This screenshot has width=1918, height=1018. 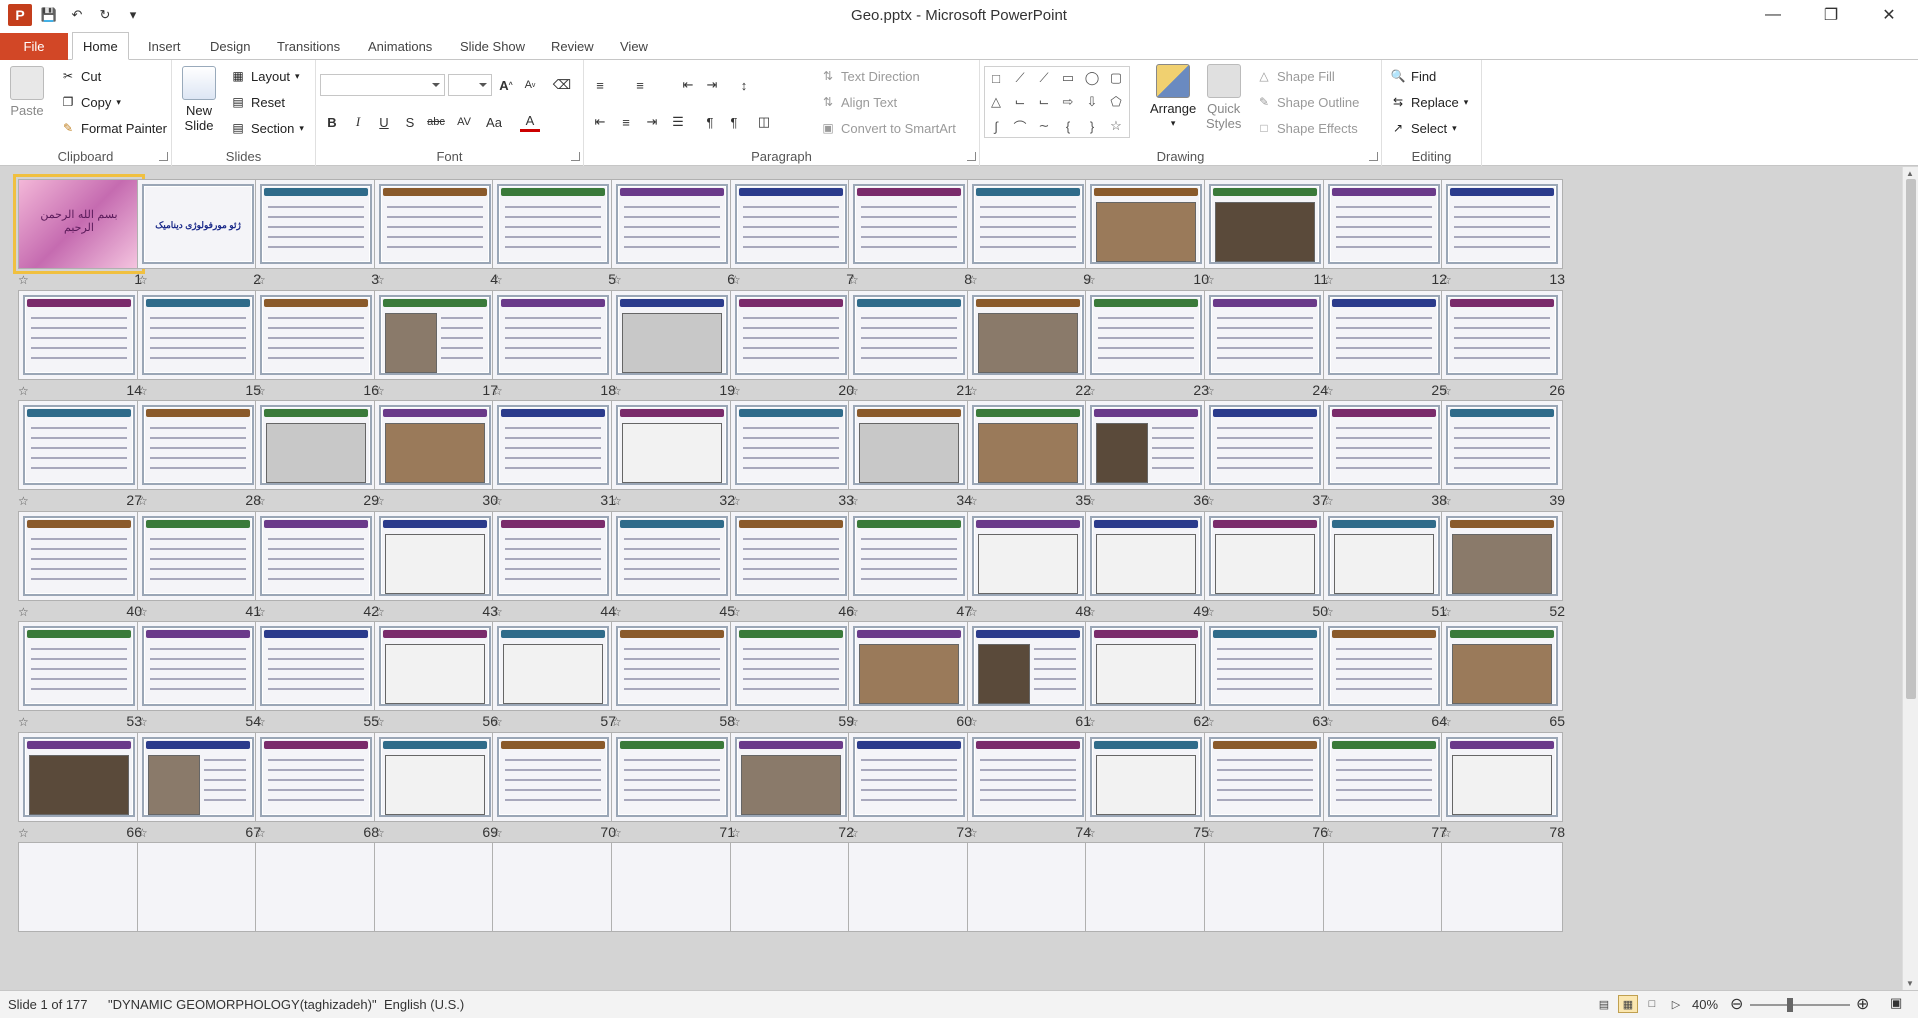 I want to click on undo-icon: ↶, so click(x=77, y=15).